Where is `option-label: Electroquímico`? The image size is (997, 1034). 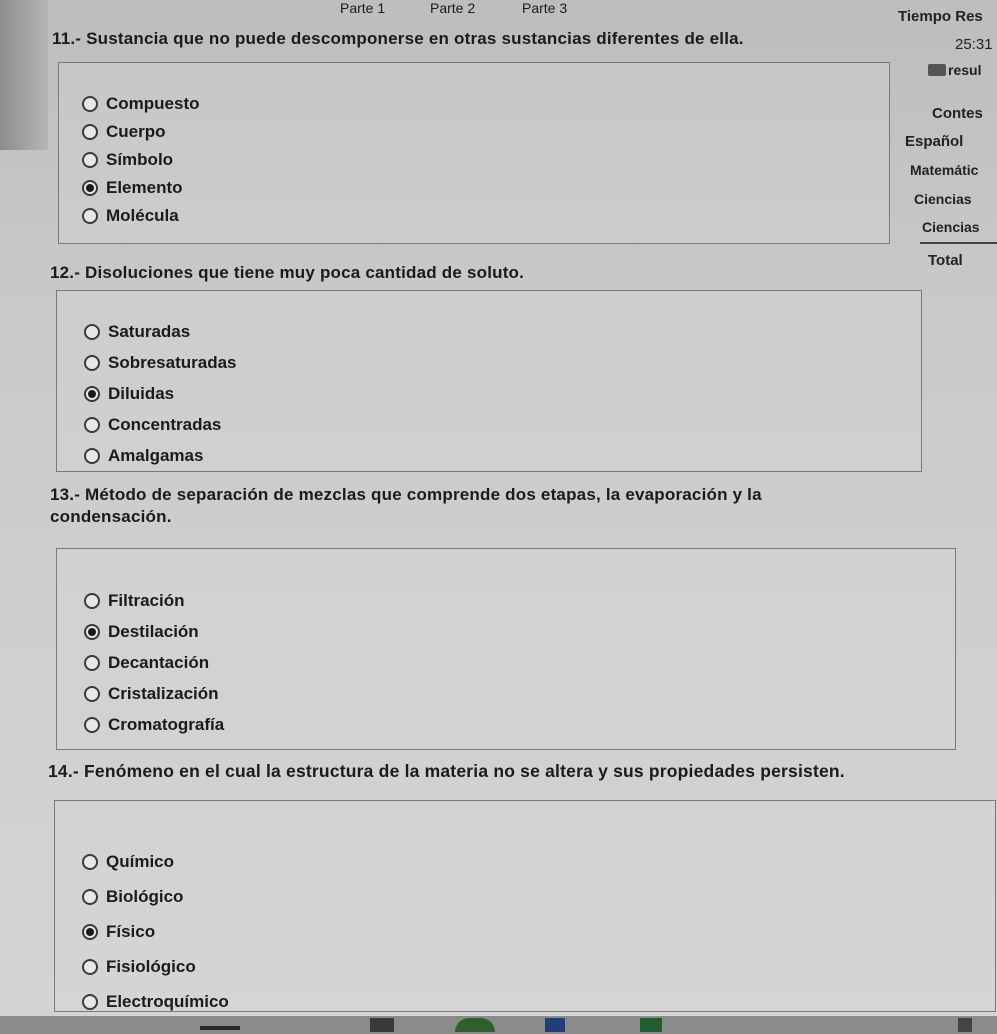
option-label: Electroquímico is located at coordinates (167, 1001).